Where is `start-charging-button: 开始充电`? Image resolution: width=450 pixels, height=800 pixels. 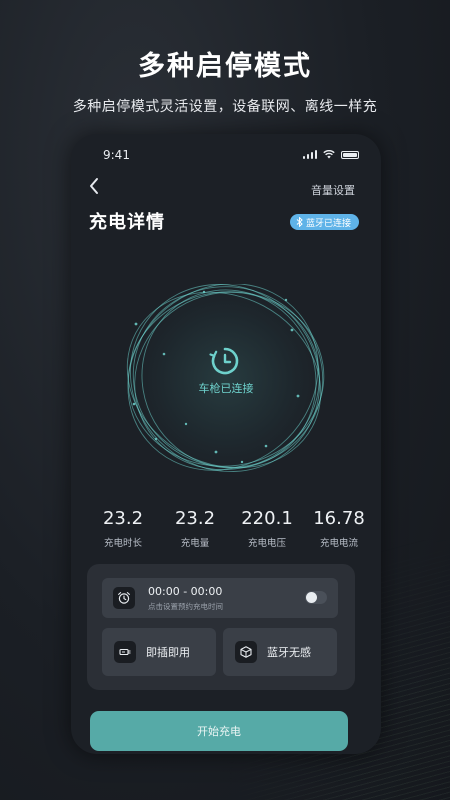
start-charging-button: 开始充电 is located at coordinates (219, 731).